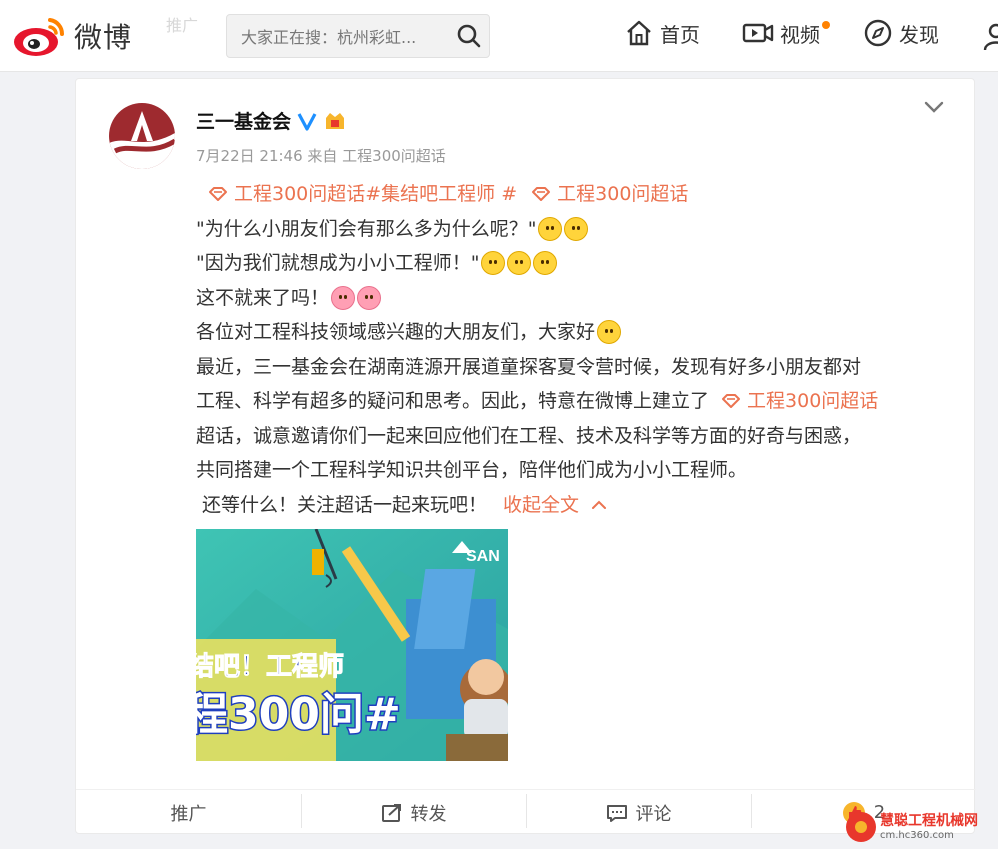 The height and width of the screenshot is (849, 998). I want to click on image-headline-1: 结吧！工程师, so click(270, 667).